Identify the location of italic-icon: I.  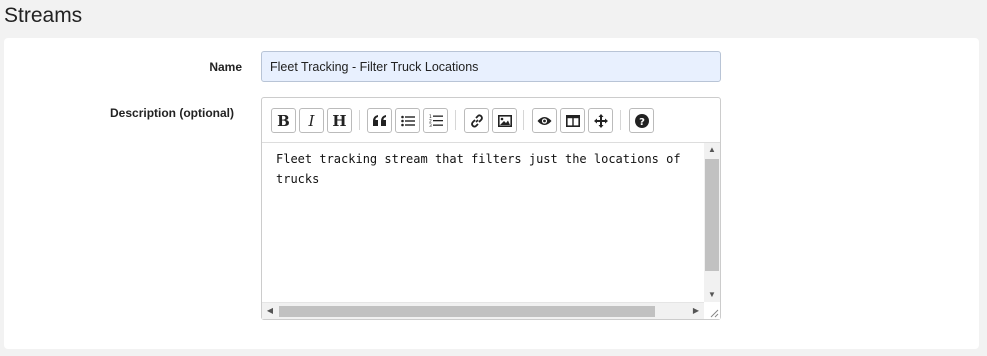
(311, 120).